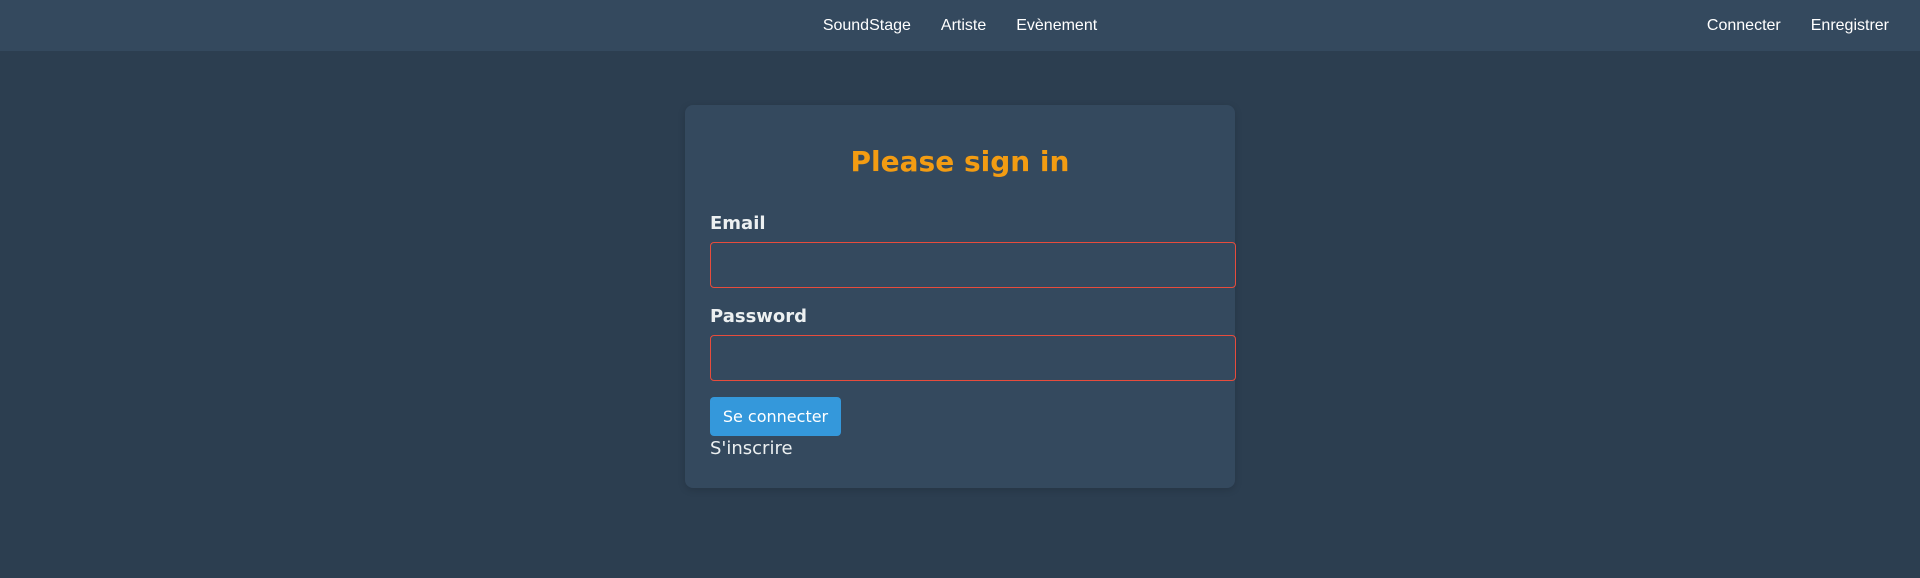  Describe the element at coordinates (759, 316) in the screenshot. I see `password-label: Password` at that location.